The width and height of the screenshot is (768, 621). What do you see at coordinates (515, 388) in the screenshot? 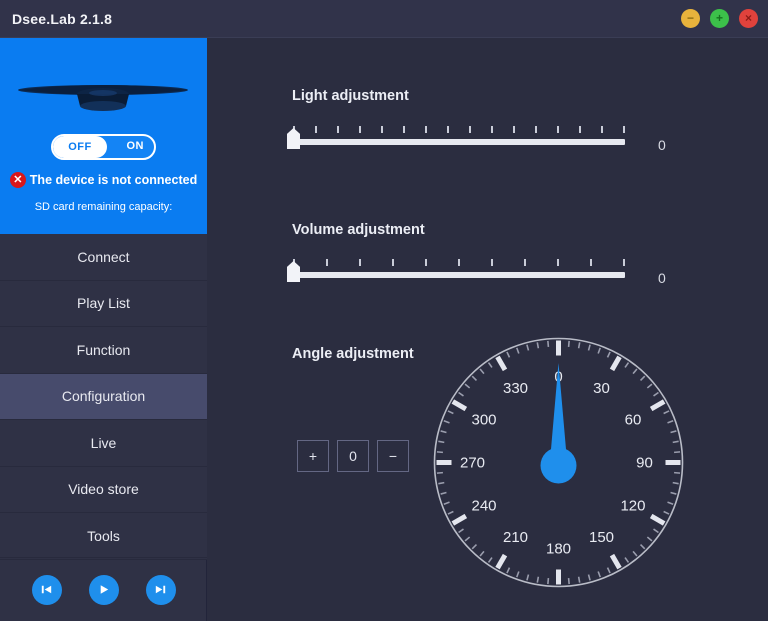
I see `dial-tick-label: 330` at bounding box center [515, 388].